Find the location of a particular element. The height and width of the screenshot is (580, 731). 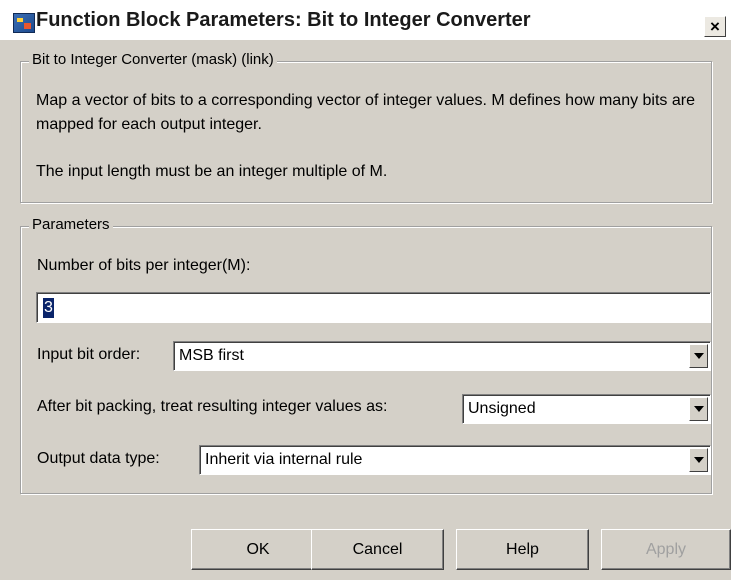

simulink-block-icon is located at coordinates (24, 23).